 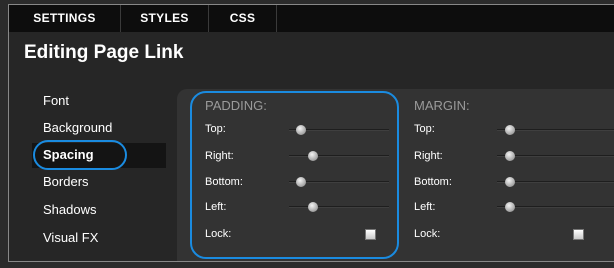 What do you see at coordinates (312, 207) in the screenshot?
I see `padding-left-slider-knob` at bounding box center [312, 207].